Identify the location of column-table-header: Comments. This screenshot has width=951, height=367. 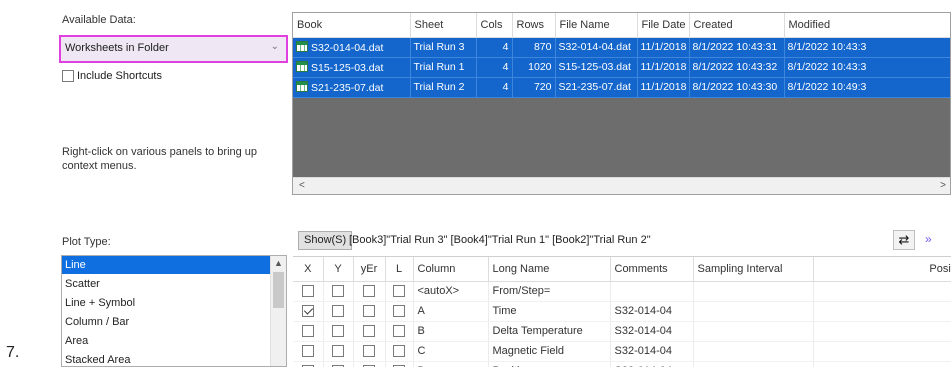
(652, 269).